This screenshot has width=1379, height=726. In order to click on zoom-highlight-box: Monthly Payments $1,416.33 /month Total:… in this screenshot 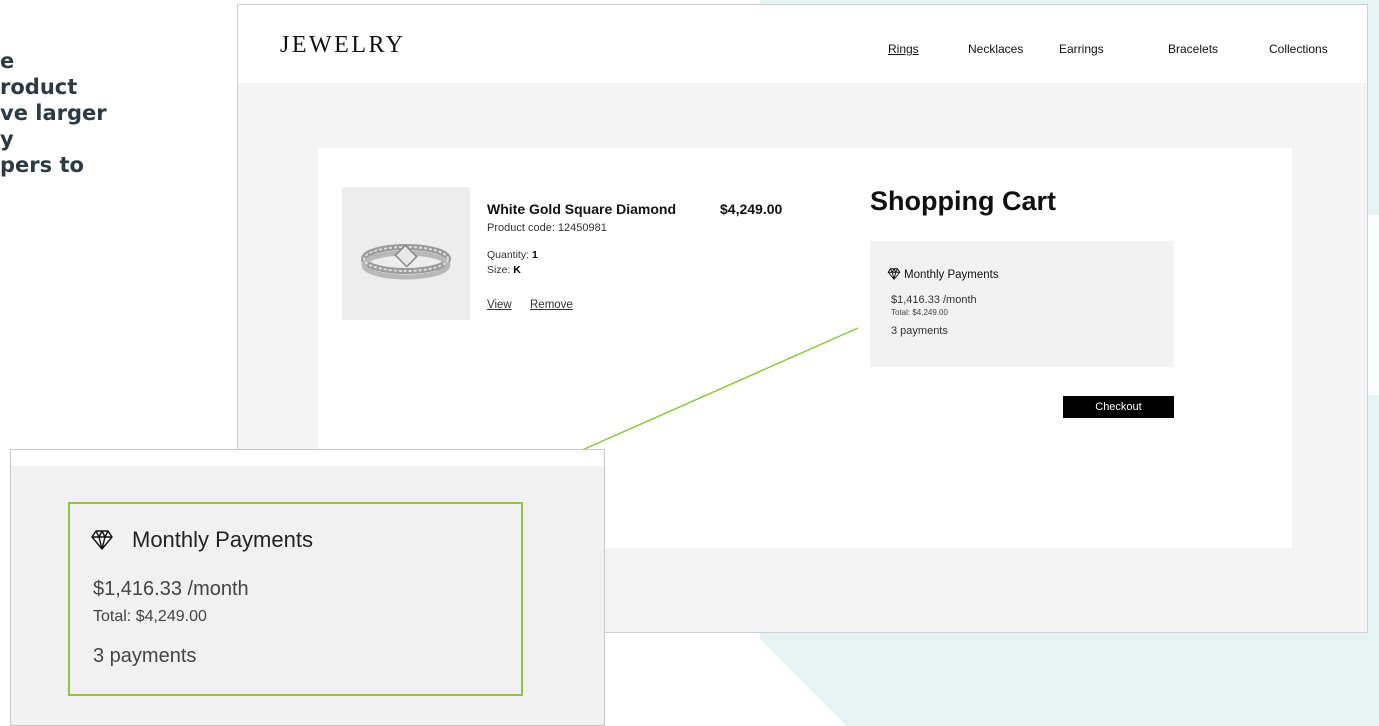, I will do `click(295, 599)`.